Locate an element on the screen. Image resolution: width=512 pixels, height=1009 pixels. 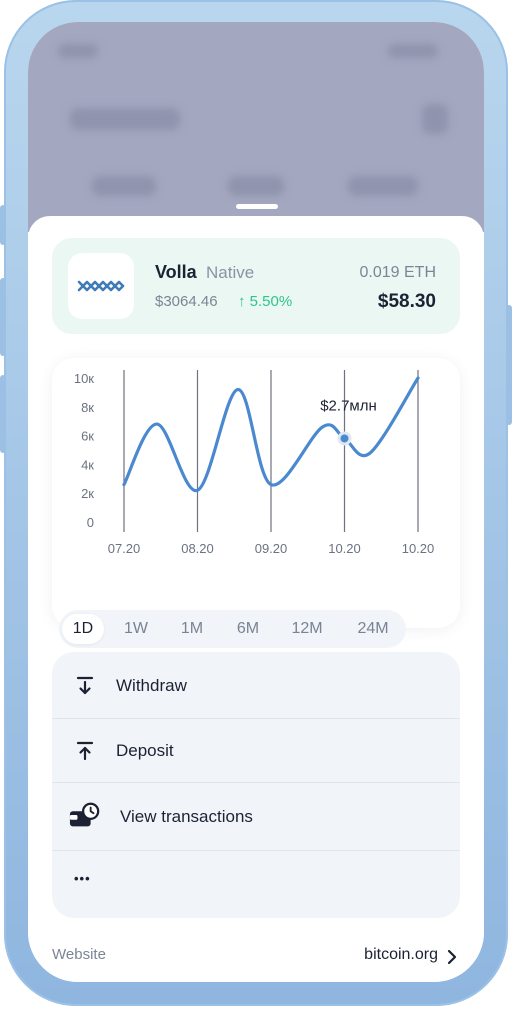
deposit-label: Deposit is located at coordinates (145, 750).